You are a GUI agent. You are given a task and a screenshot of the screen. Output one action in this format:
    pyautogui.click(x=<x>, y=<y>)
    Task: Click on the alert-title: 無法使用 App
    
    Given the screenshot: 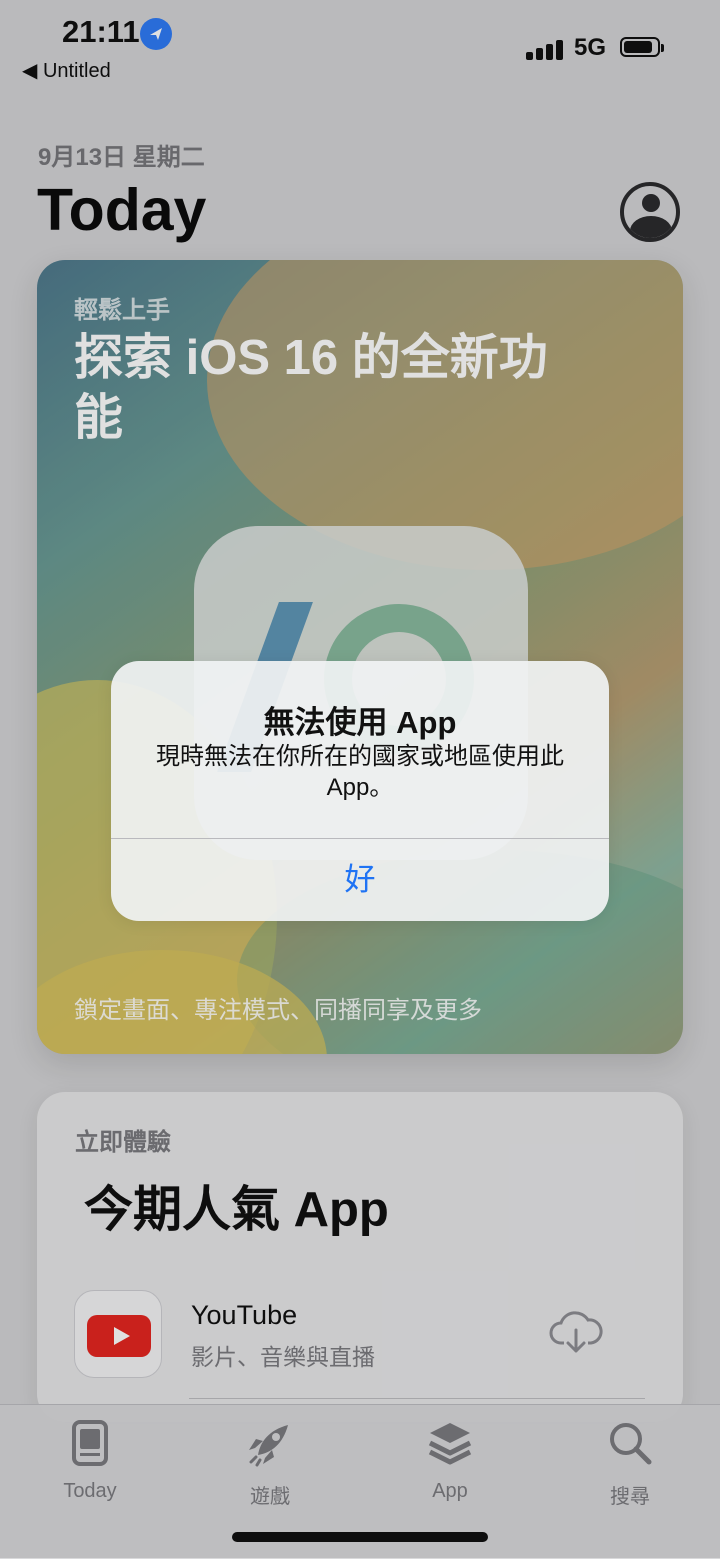 What is the action you would take?
    pyautogui.click(x=360, y=722)
    